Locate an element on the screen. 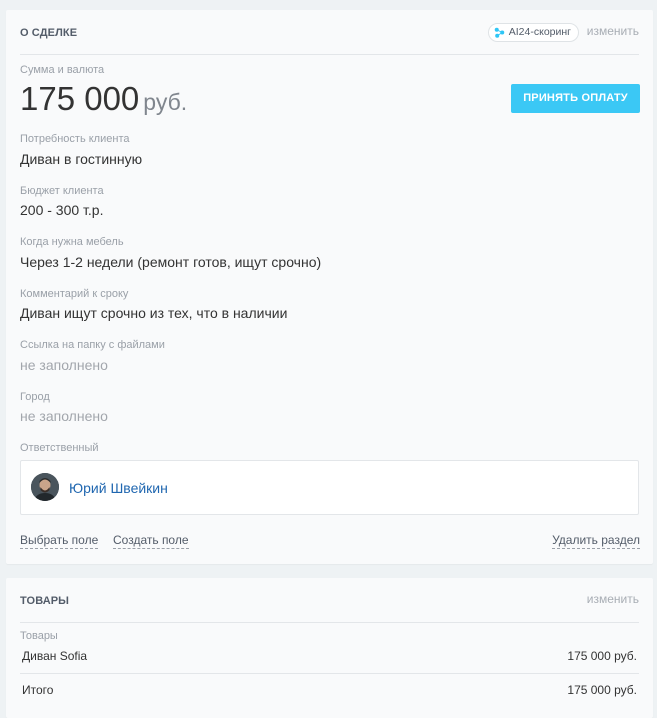 Image resolution: width=657 pixels, height=718 pixels. field-label-comment: Комментарий к сроку is located at coordinates (74, 294).